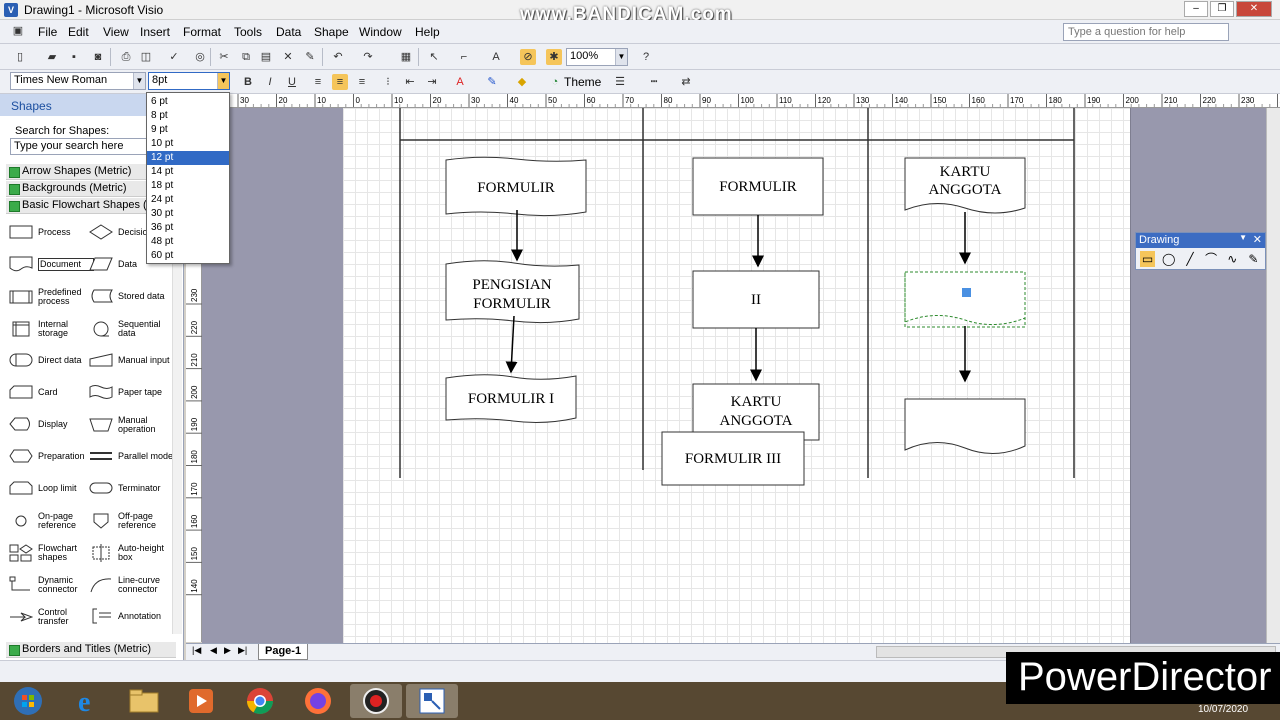 The height and width of the screenshot is (720, 1280). I want to click on line-pattern-icon: ┅, so click(654, 82).